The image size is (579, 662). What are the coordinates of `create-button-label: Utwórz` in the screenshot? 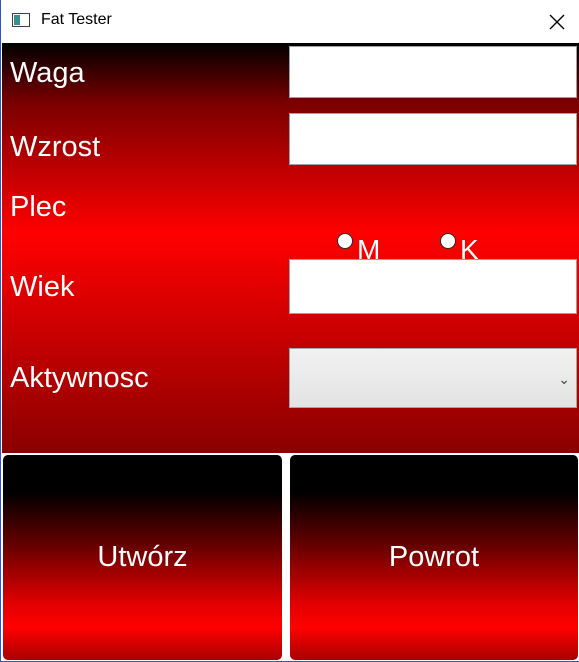 It's located at (142, 557).